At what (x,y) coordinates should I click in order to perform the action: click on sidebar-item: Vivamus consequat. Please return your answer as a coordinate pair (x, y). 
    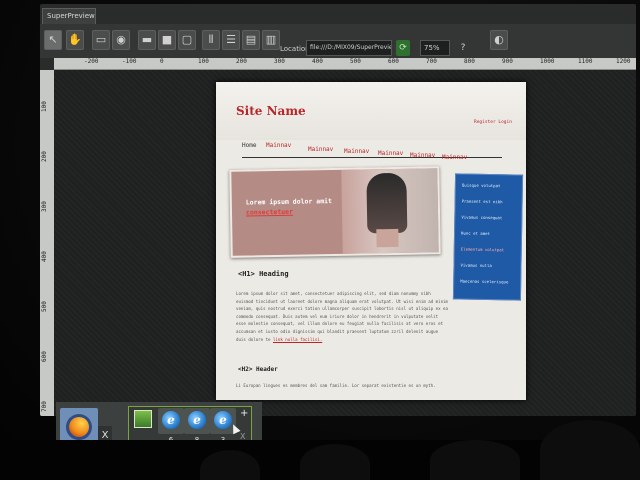
    Looking at the image, I should click on (481, 218).